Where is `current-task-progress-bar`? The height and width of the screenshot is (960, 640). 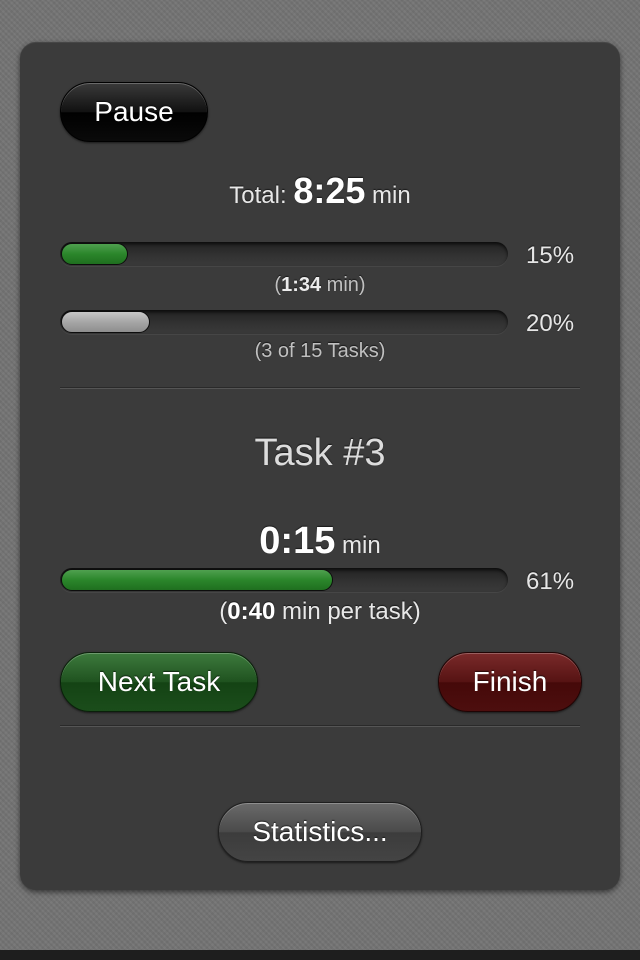
current-task-progress-bar is located at coordinates (284, 580).